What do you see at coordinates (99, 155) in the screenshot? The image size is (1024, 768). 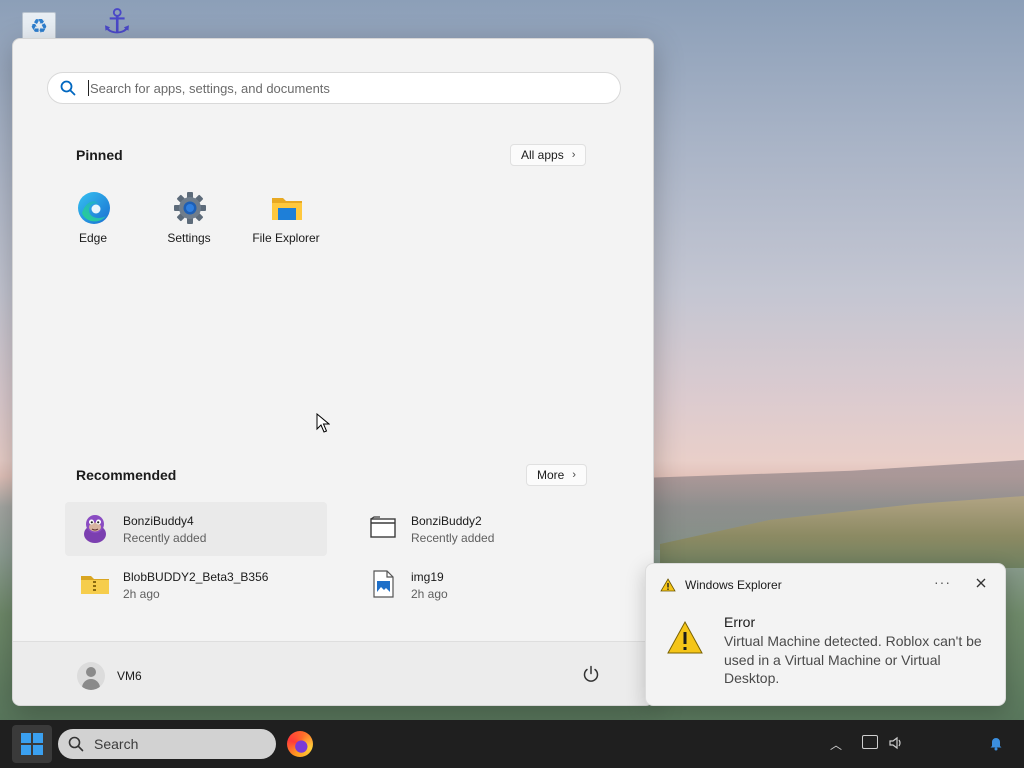 I see `pinned-heading: Pinned` at bounding box center [99, 155].